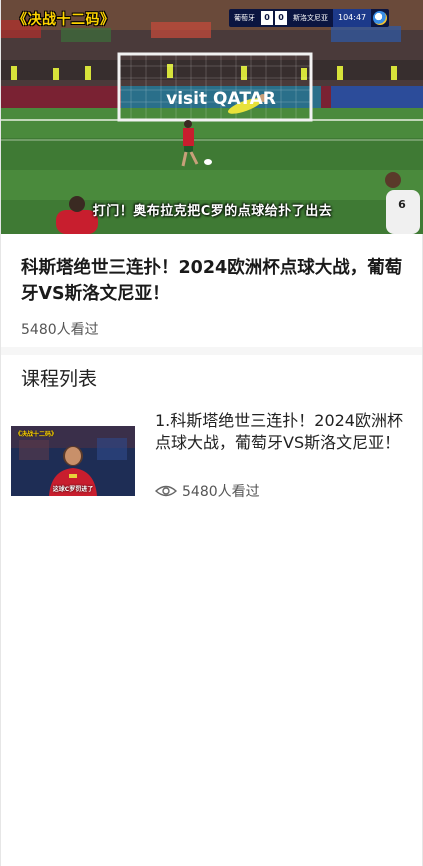  I want to click on course-item-meta: 5480人看过, so click(207, 491).